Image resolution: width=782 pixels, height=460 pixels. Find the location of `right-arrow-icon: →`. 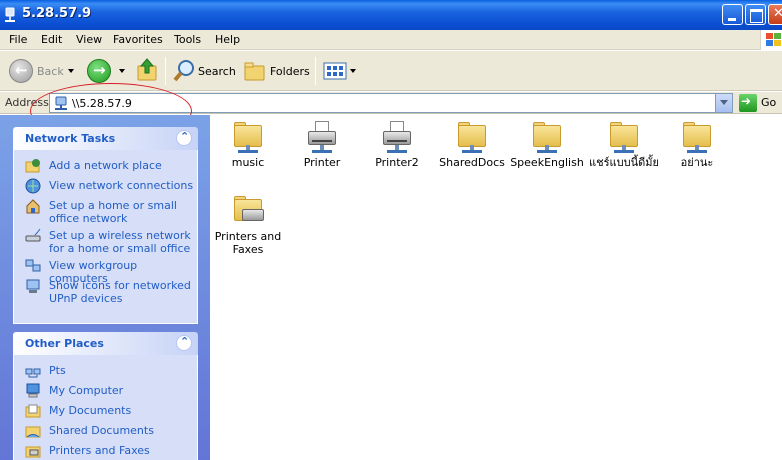

right-arrow-icon: → is located at coordinates (99, 70).